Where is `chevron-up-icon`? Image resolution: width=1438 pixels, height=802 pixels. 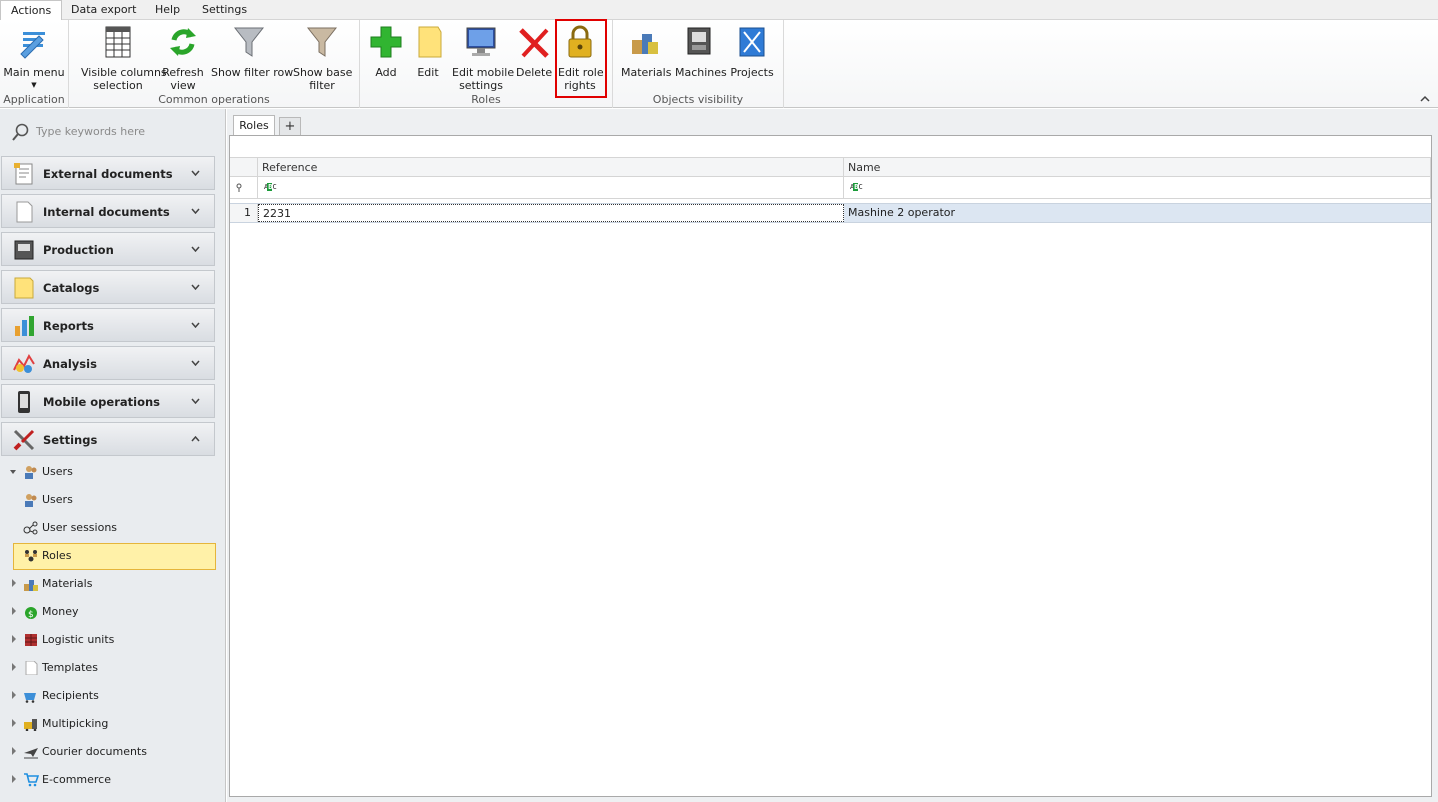 chevron-up-icon is located at coordinates (195, 439).